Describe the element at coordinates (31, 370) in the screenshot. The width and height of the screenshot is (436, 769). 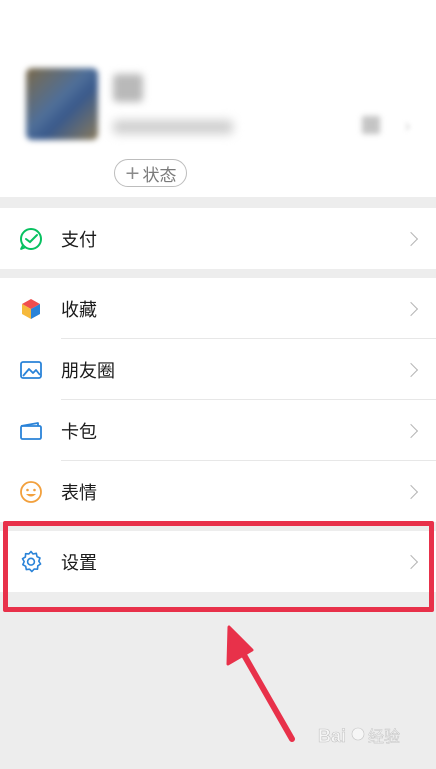
I see `moments-image-icon` at that location.